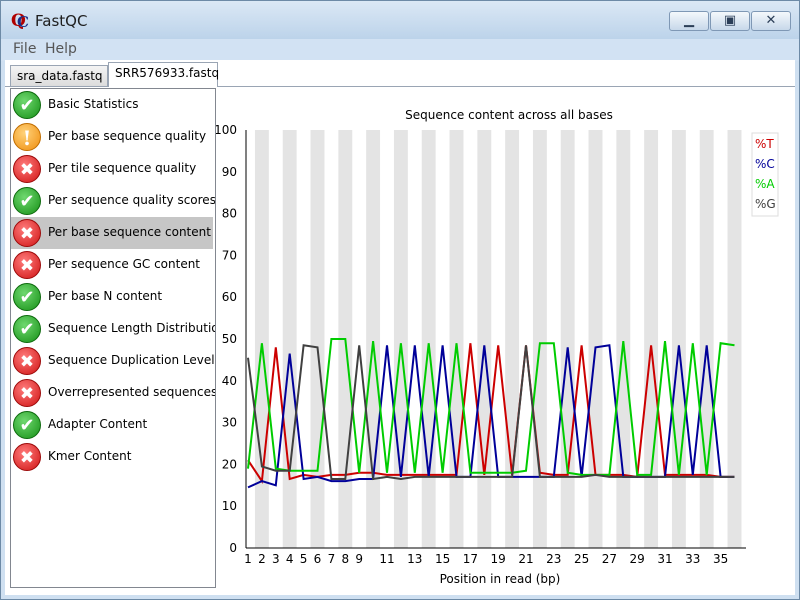 The image size is (800, 600). I want to click on module-item: ✖ Overrepresented sequences, so click(113, 393).